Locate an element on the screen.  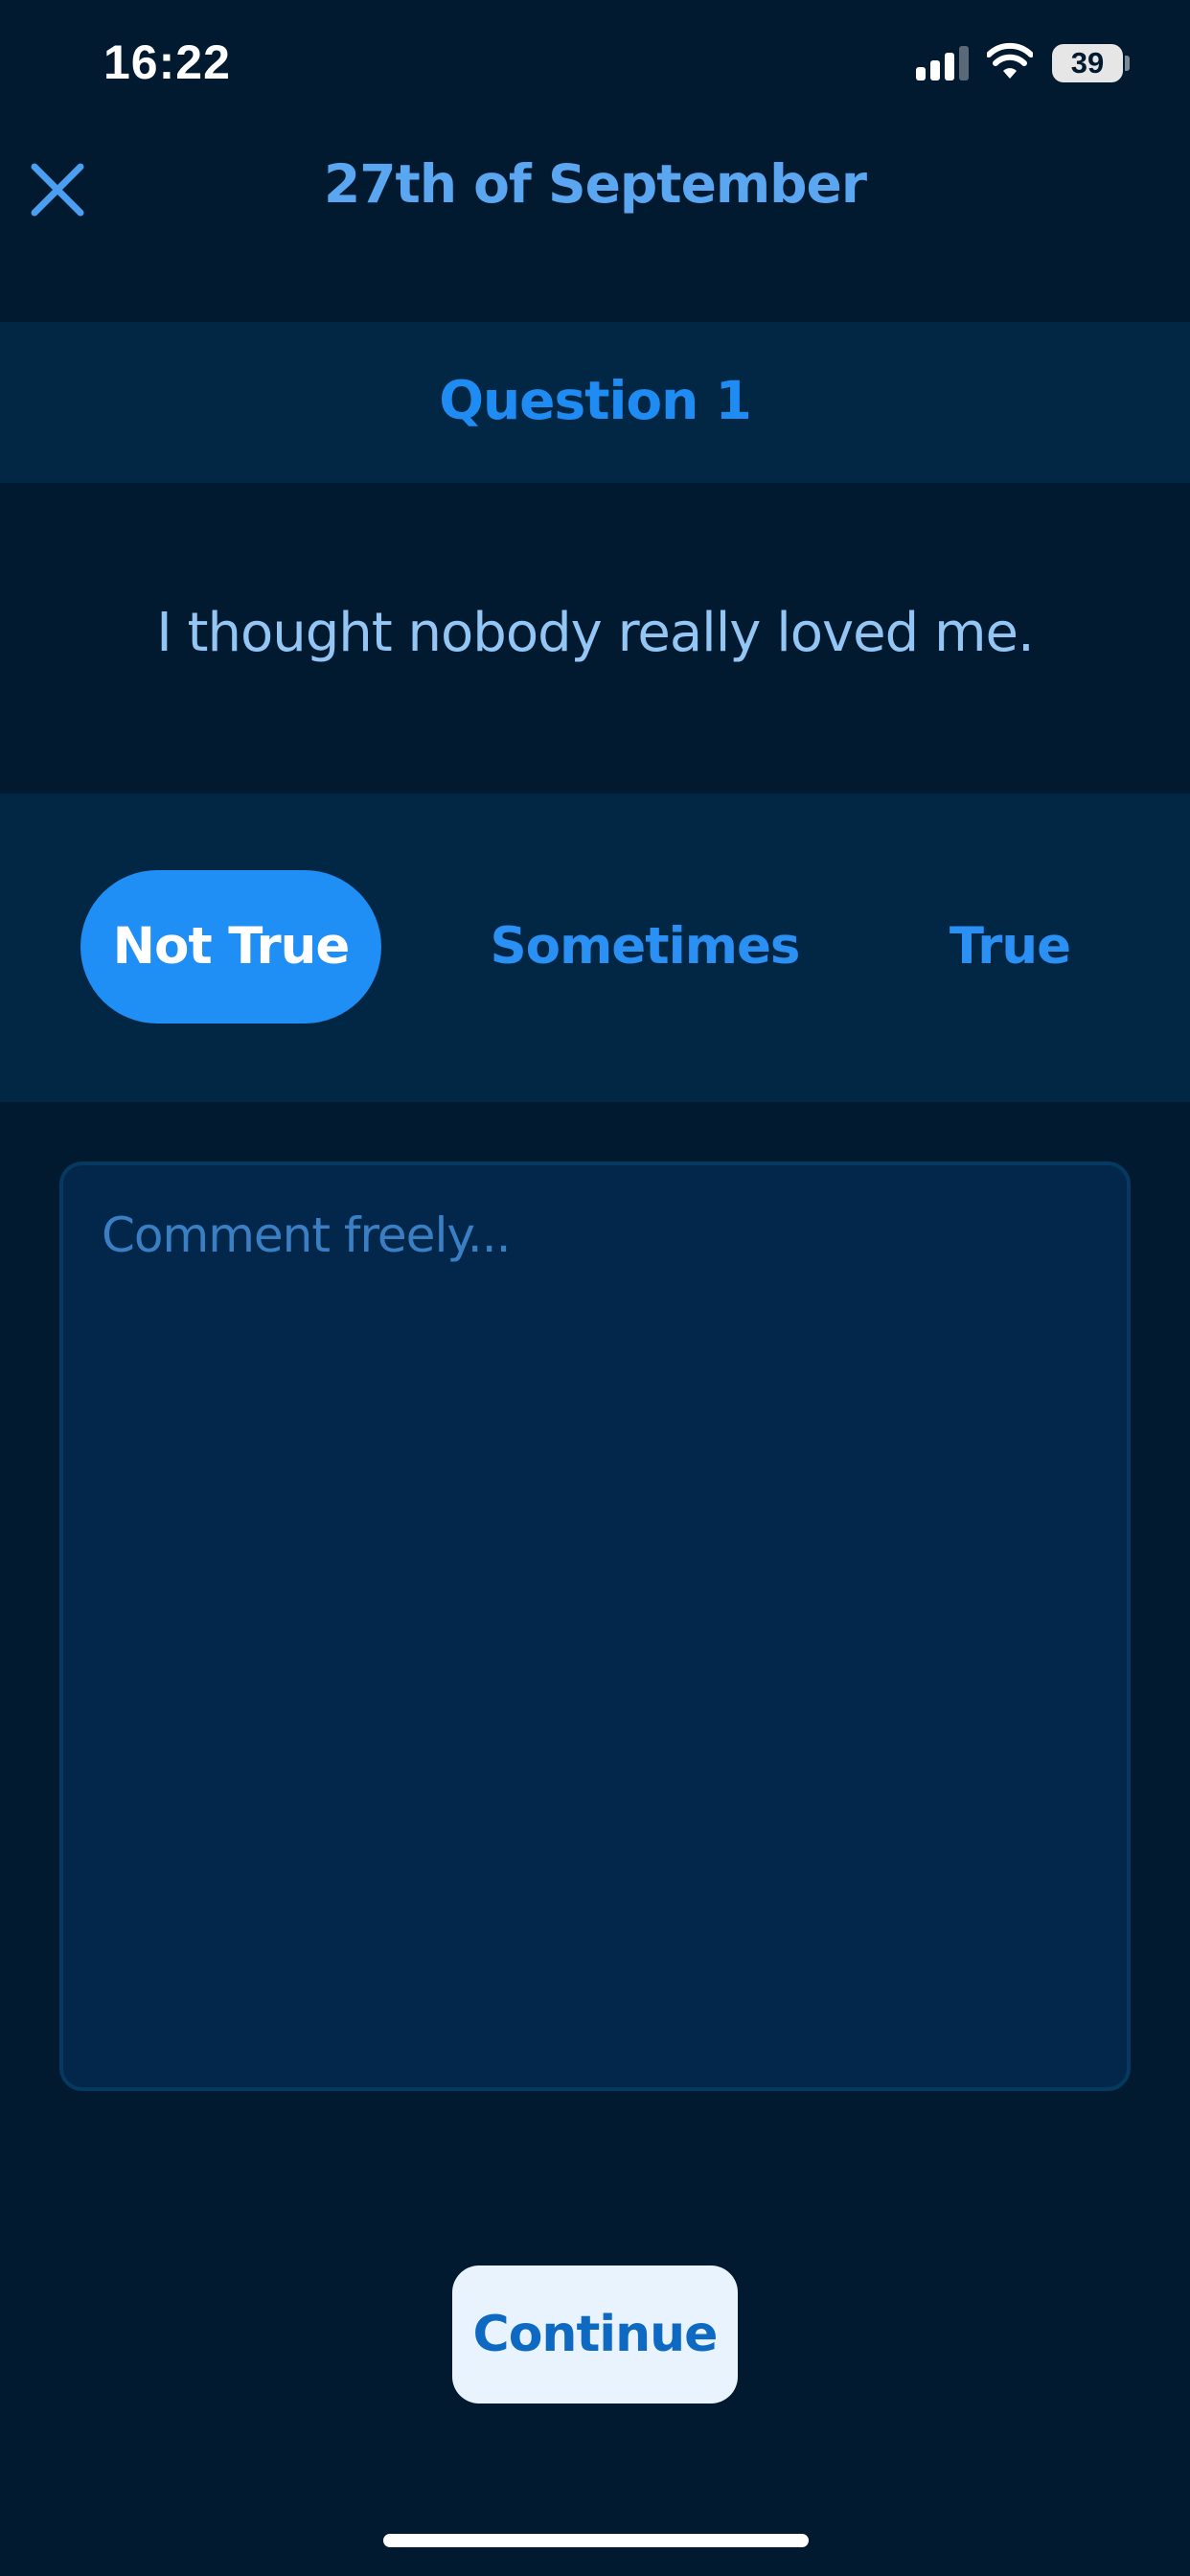
question-header: Question 1 is located at coordinates (595, 402).